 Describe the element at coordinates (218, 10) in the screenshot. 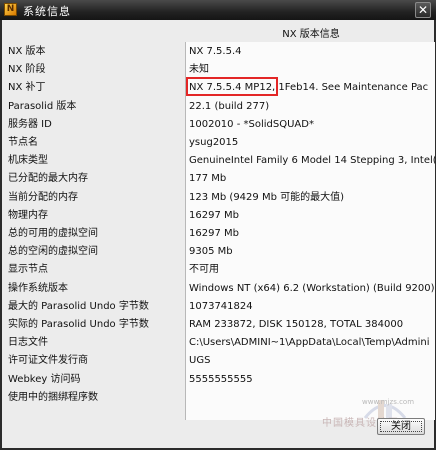

I see `title-bar: N 系统信息 ✕` at that location.